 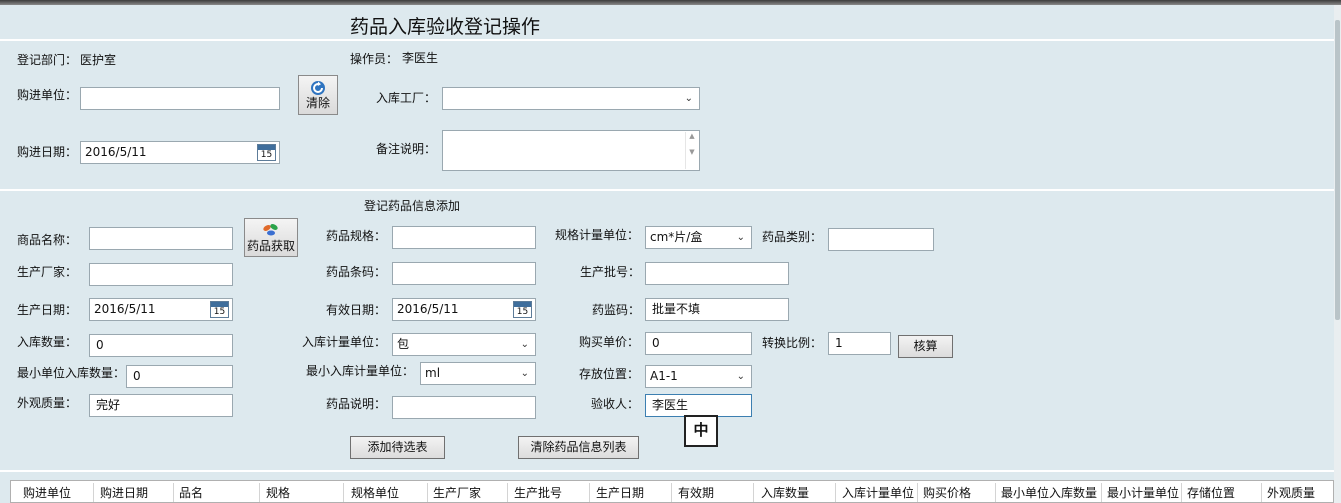 What do you see at coordinates (616, 310) in the screenshot?
I see `supervise-code-label: 药监码：` at bounding box center [616, 310].